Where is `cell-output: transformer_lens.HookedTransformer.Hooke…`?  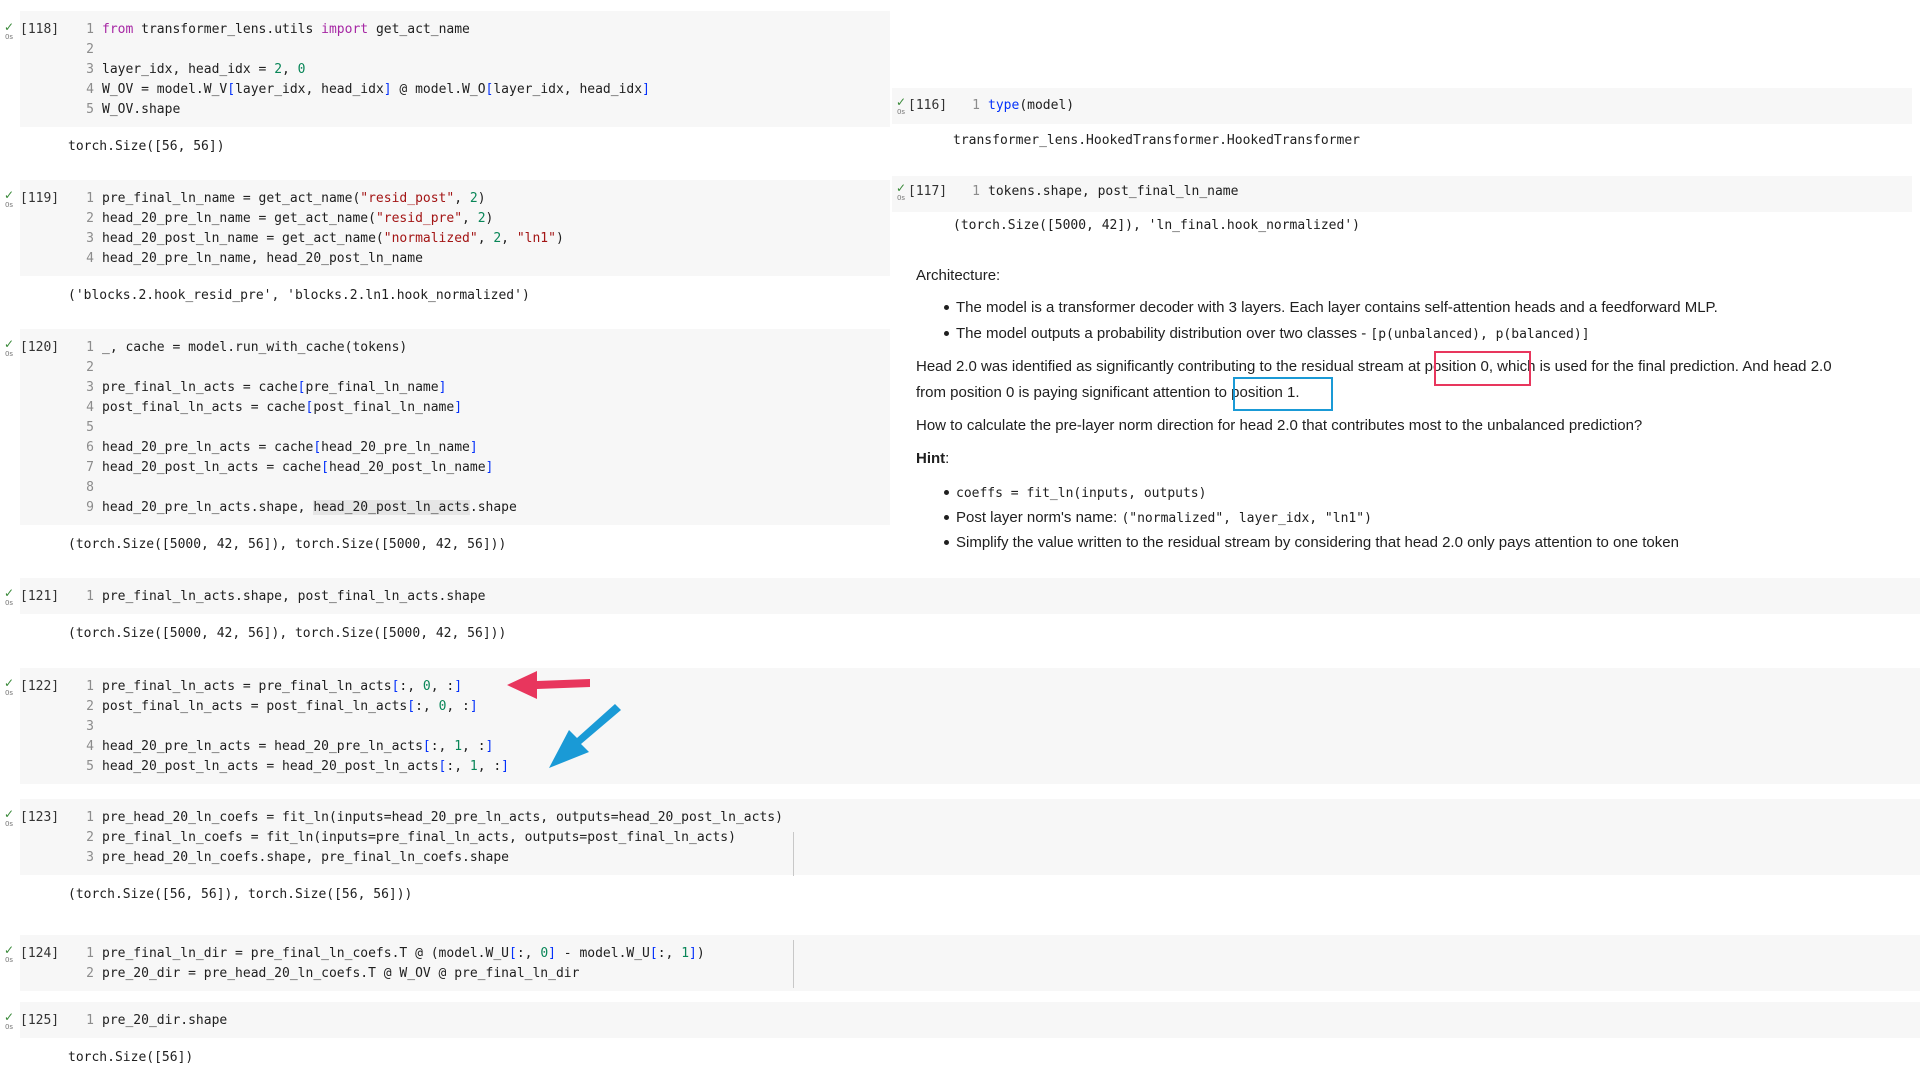
cell-output: transformer_lens.HookedTransformer.Hooke… is located at coordinates (1156, 140).